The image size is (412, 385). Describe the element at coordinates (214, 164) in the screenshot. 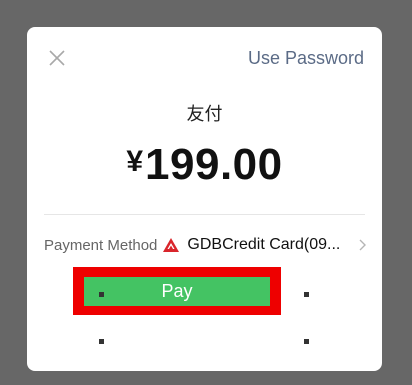

I see `amount-value: 199.00` at that location.